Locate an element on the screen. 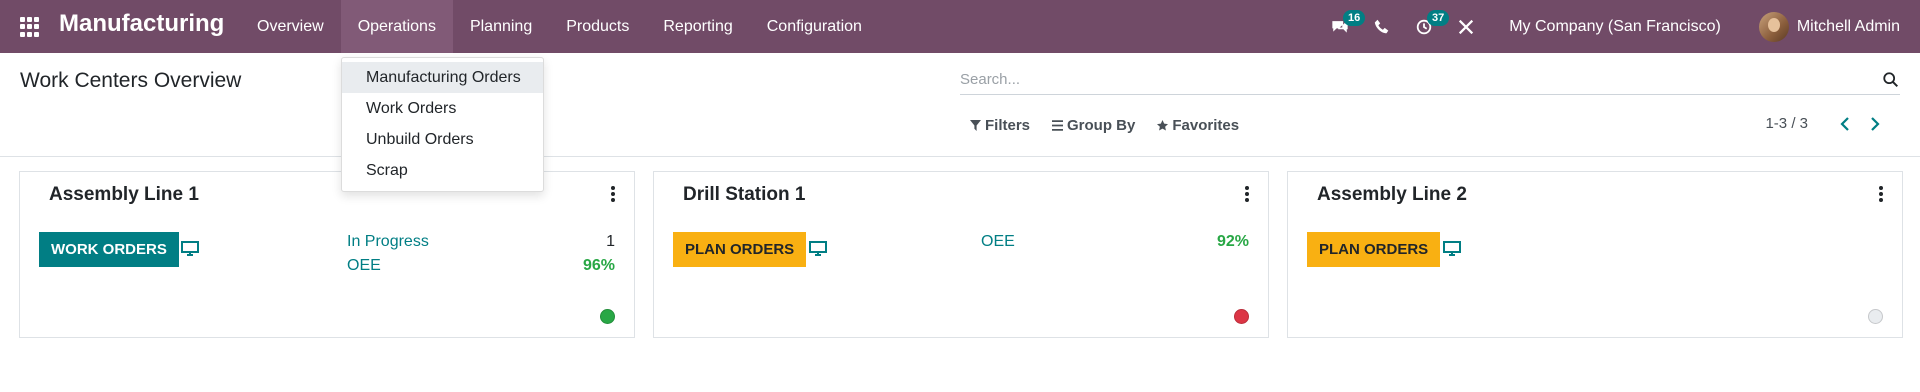 The image size is (1920, 392). menu-item-reporting: Reporting is located at coordinates (697, 26).